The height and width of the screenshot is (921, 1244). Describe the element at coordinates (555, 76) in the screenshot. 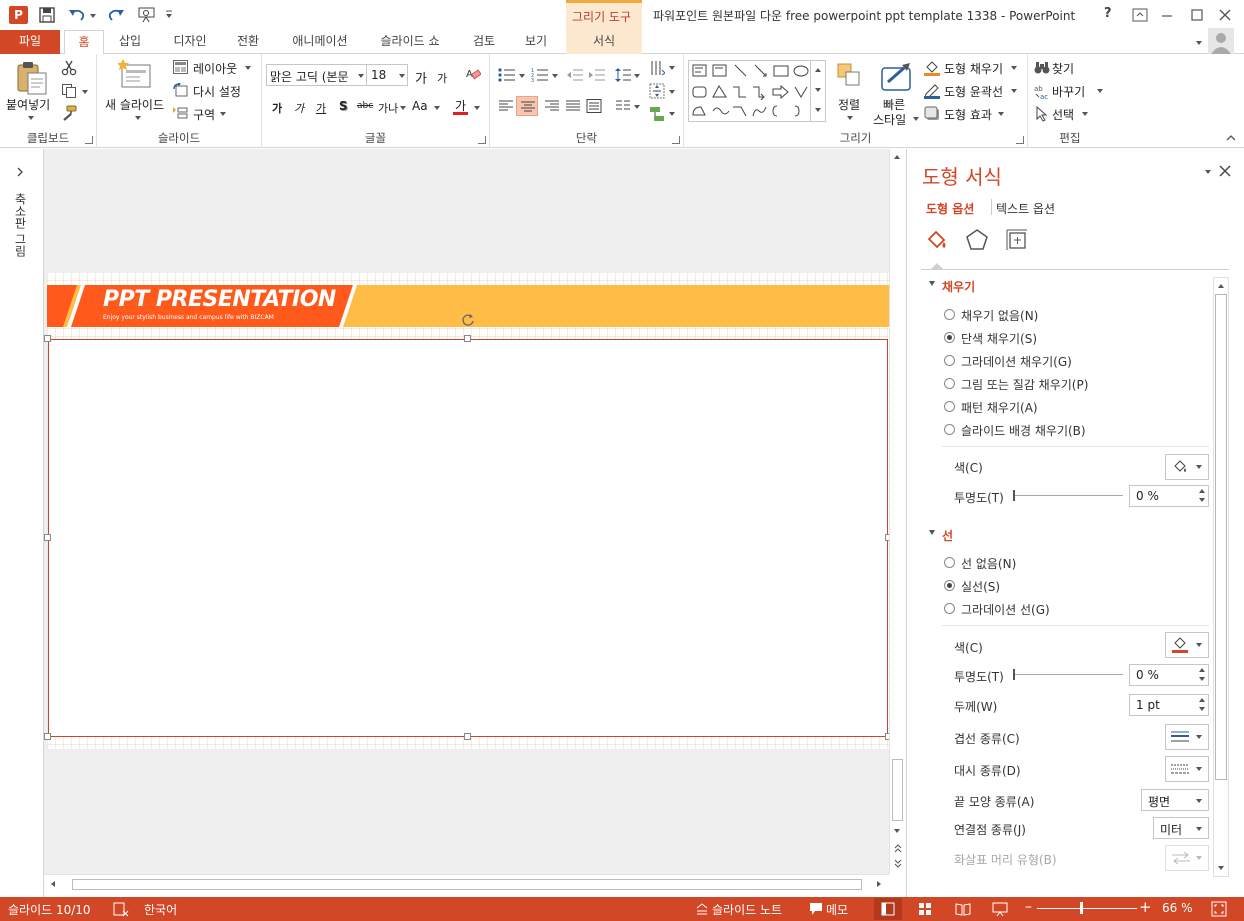

I see `numbering-dropdown-icon` at that location.